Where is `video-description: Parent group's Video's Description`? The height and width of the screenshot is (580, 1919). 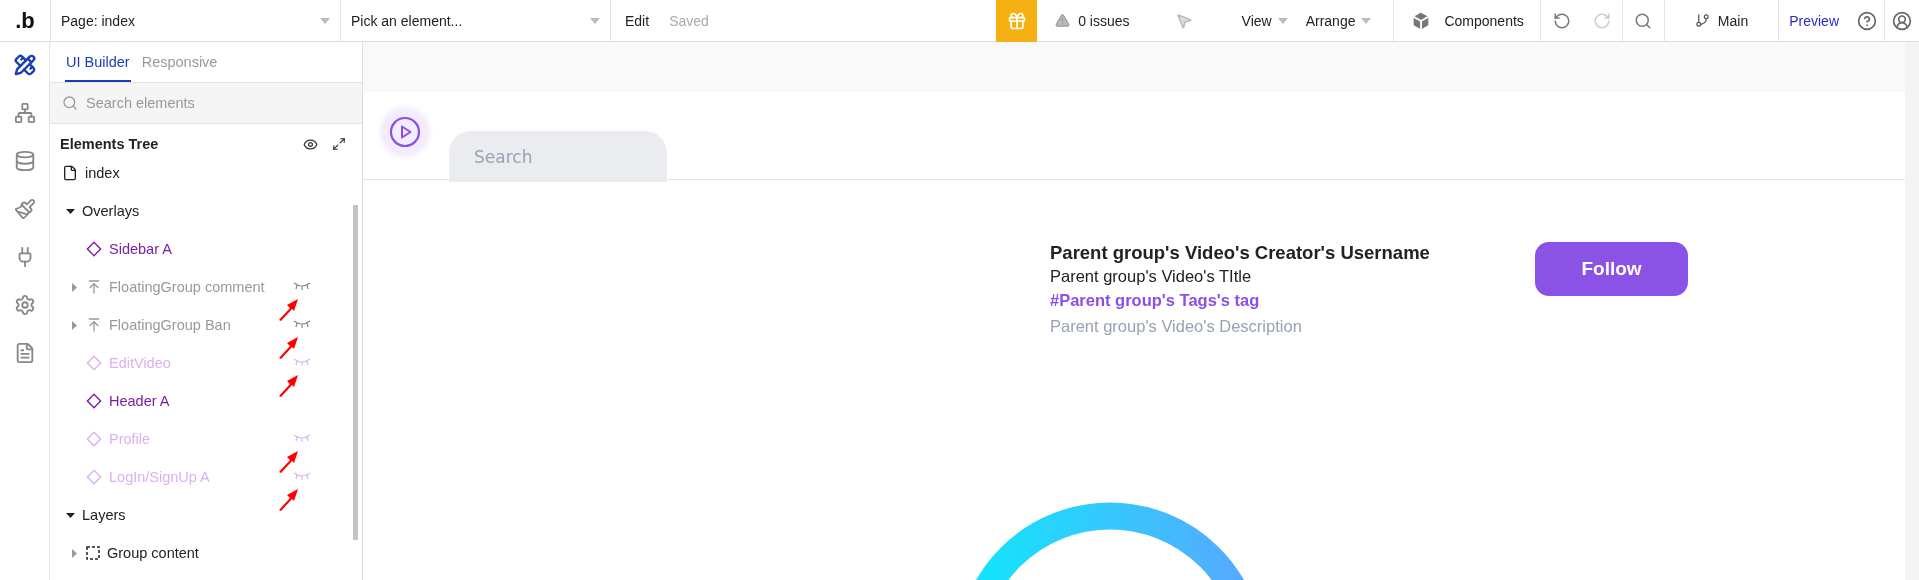 video-description: Parent group's Video's Description is located at coordinates (1176, 326).